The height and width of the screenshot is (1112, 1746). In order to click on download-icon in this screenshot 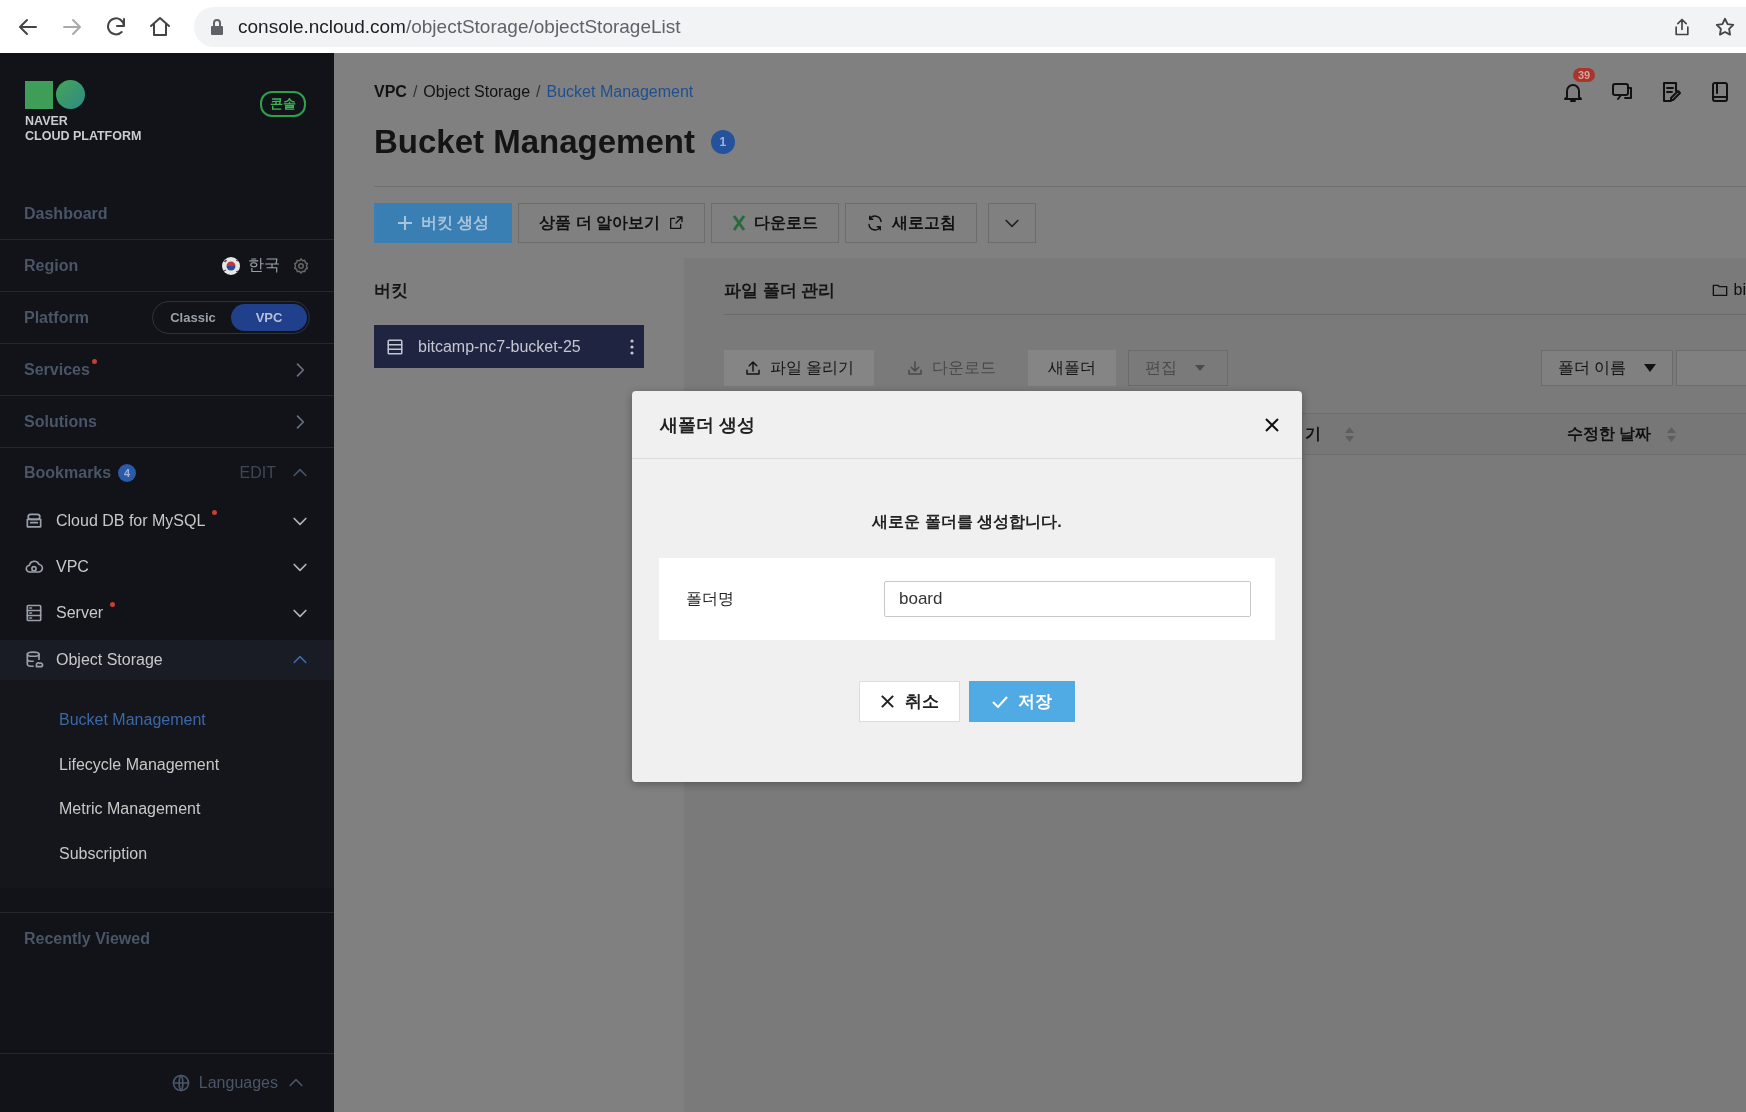, I will do `click(915, 368)`.